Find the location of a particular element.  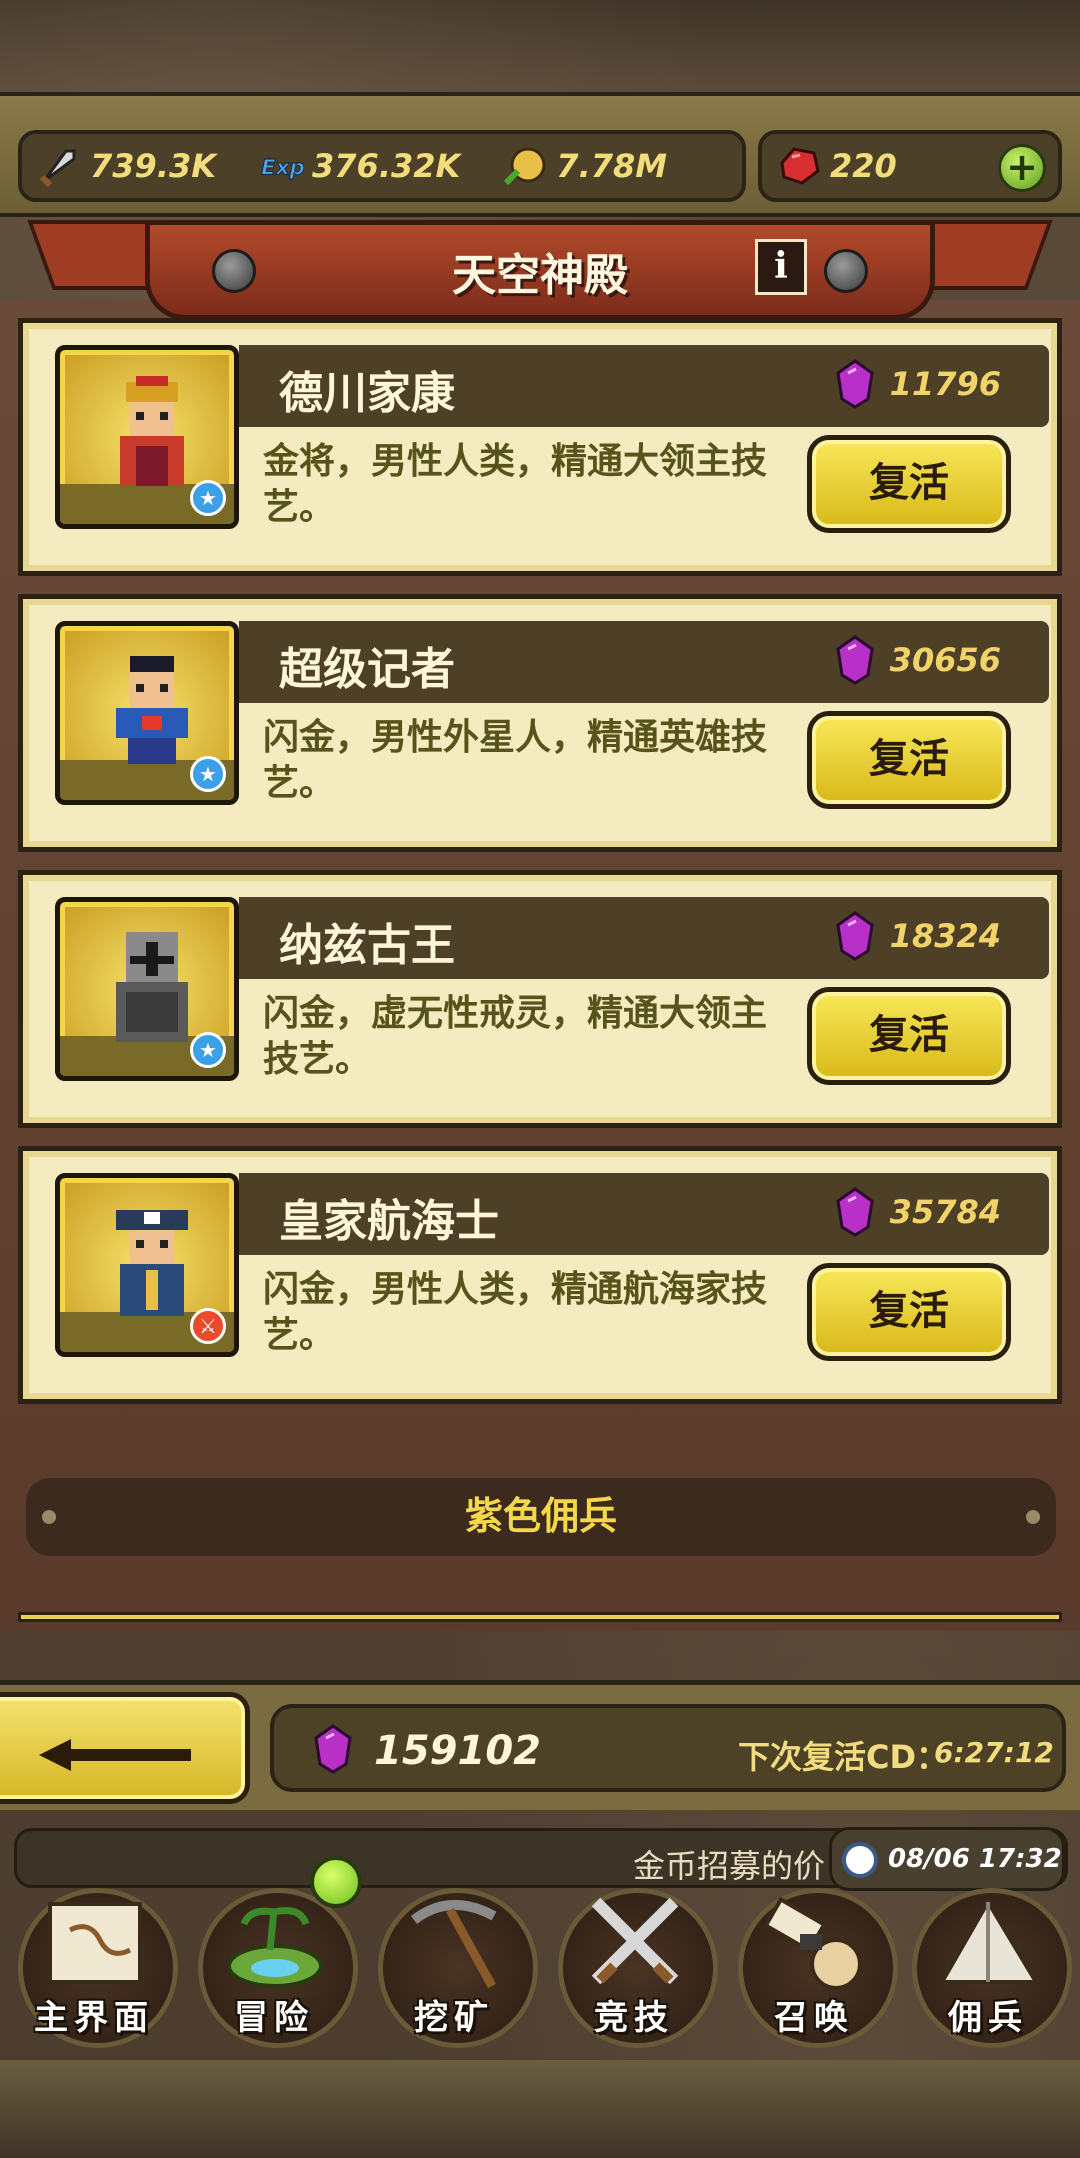

exp-resource: Exp 376.32K is located at coordinates (359, 166).